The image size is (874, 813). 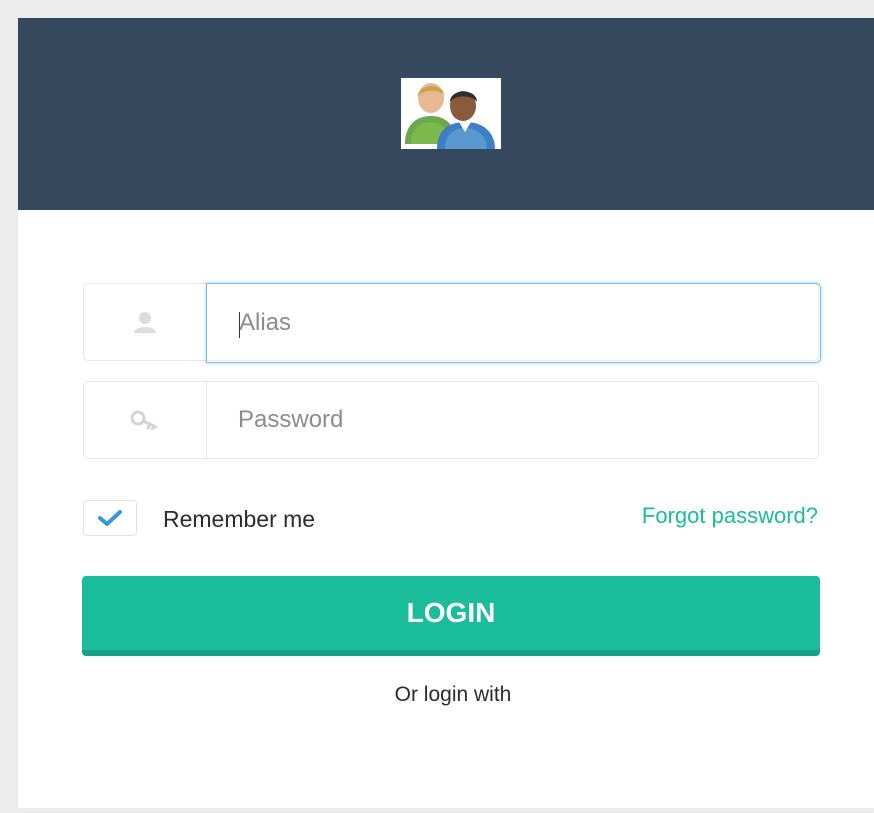 I want to click on users-avatar-icon, so click(x=451, y=113).